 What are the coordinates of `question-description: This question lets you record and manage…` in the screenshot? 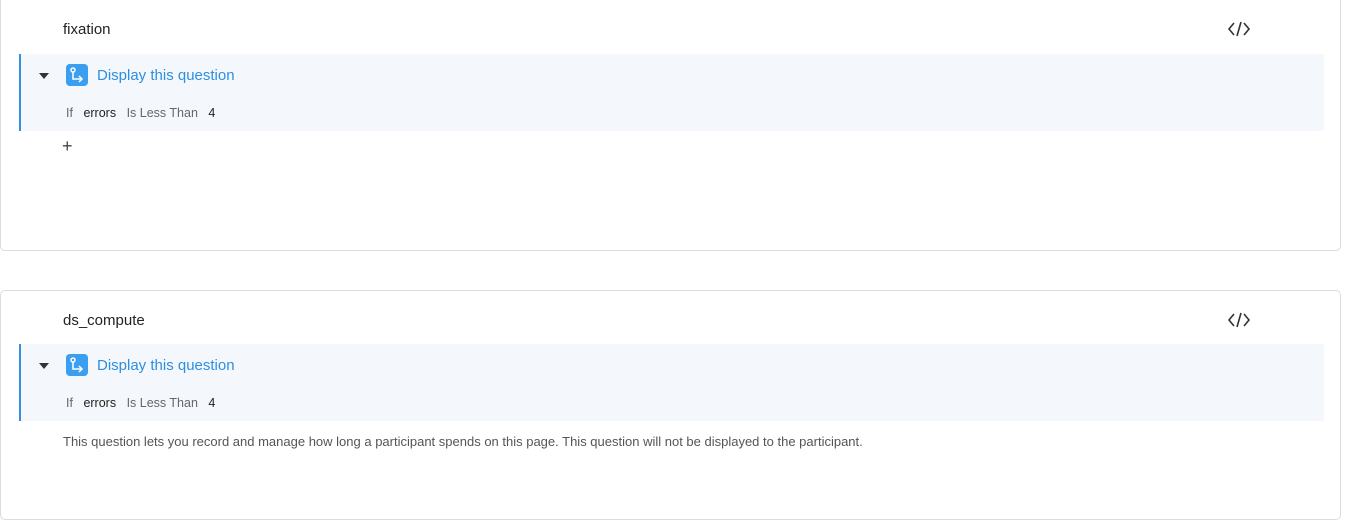 It's located at (463, 441).